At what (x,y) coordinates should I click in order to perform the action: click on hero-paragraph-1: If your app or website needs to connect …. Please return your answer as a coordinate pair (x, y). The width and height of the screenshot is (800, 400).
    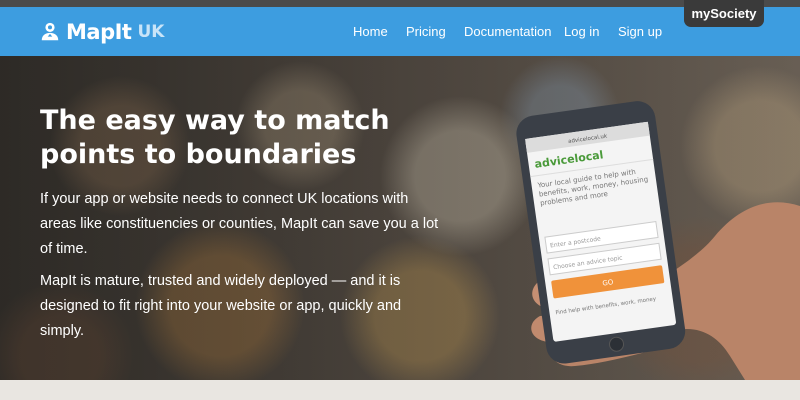
    Looking at the image, I should click on (239, 224).